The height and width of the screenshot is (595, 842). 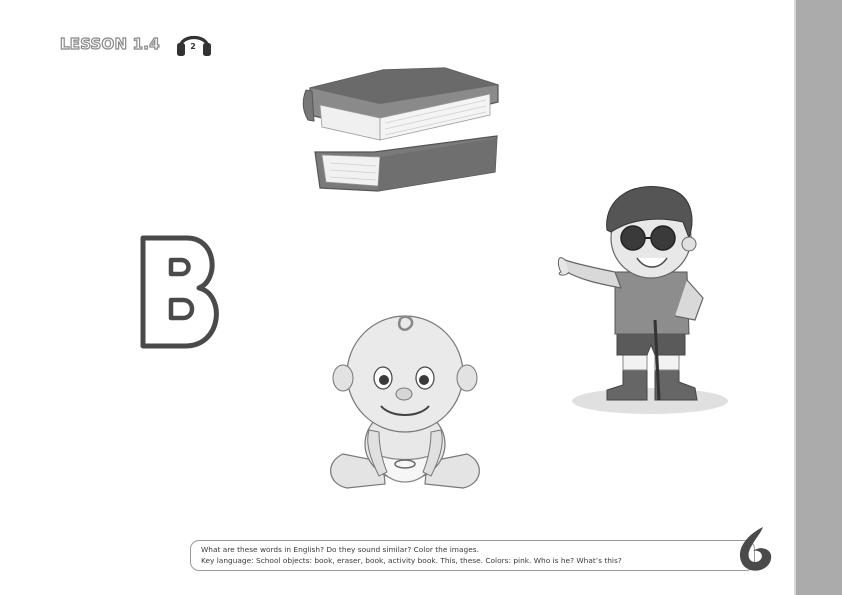 I want to click on side-strip, so click(x=819, y=297).